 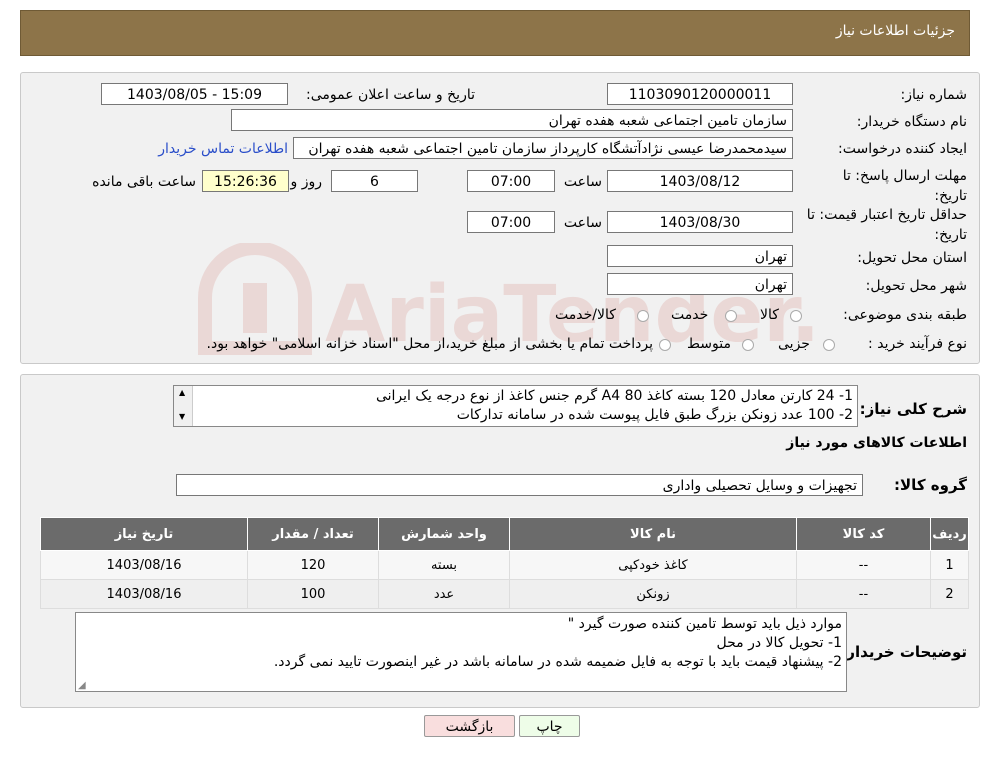 I want to click on col-name-header: نام کالا, so click(x=653, y=534).